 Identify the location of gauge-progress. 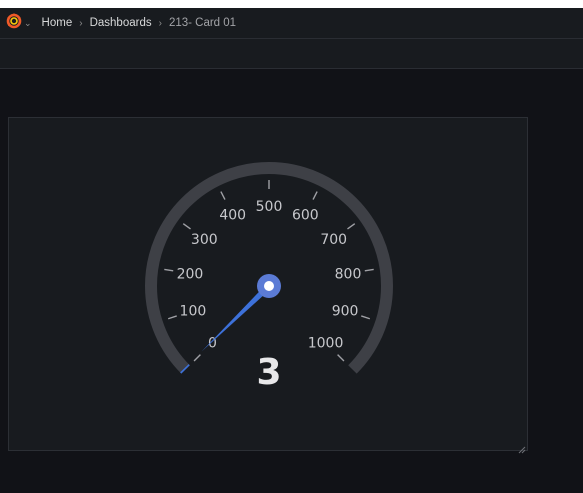
(185, 369).